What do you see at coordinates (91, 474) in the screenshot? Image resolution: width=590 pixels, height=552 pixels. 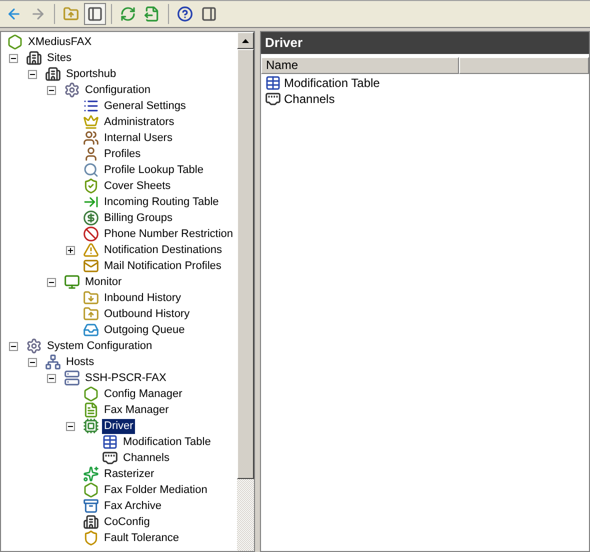 I see `sparkles-icon` at bounding box center [91, 474].